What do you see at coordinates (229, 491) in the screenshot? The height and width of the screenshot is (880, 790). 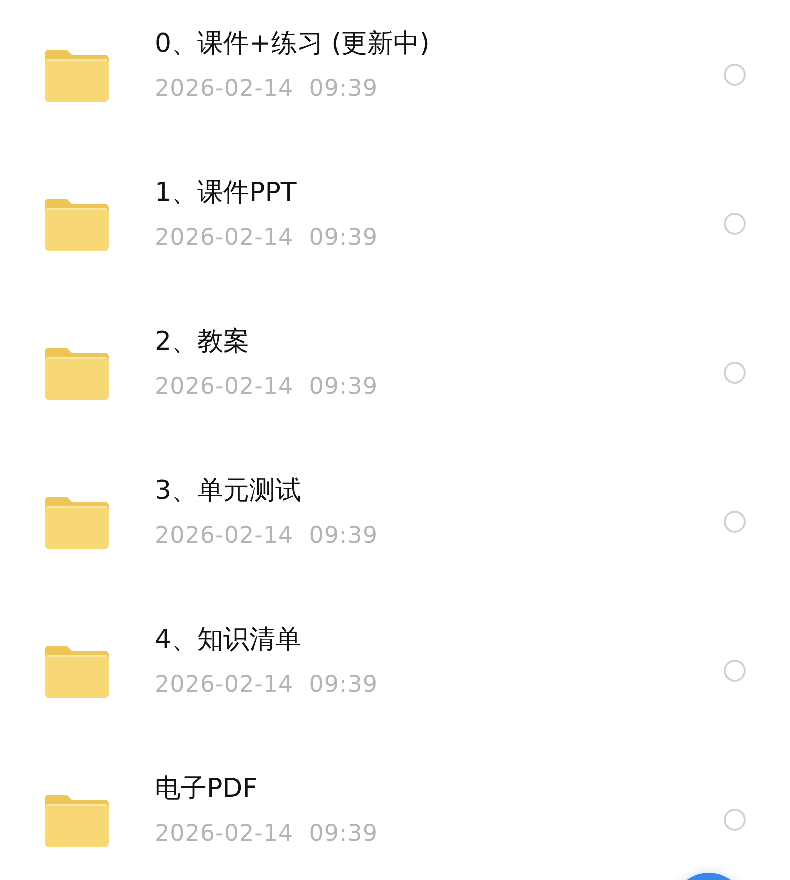 I see `folder-name: 3、单元测试` at bounding box center [229, 491].